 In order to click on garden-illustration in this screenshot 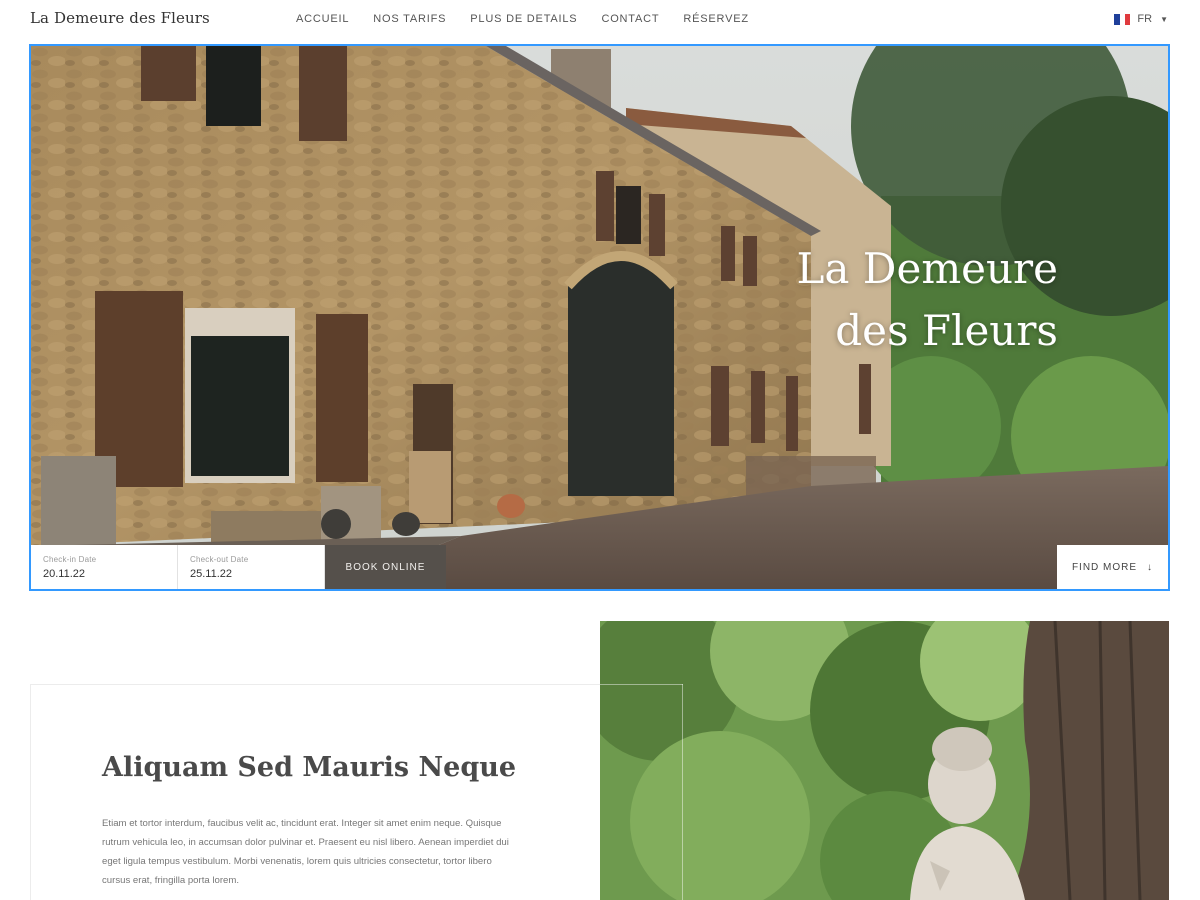, I will do `click(884, 760)`.